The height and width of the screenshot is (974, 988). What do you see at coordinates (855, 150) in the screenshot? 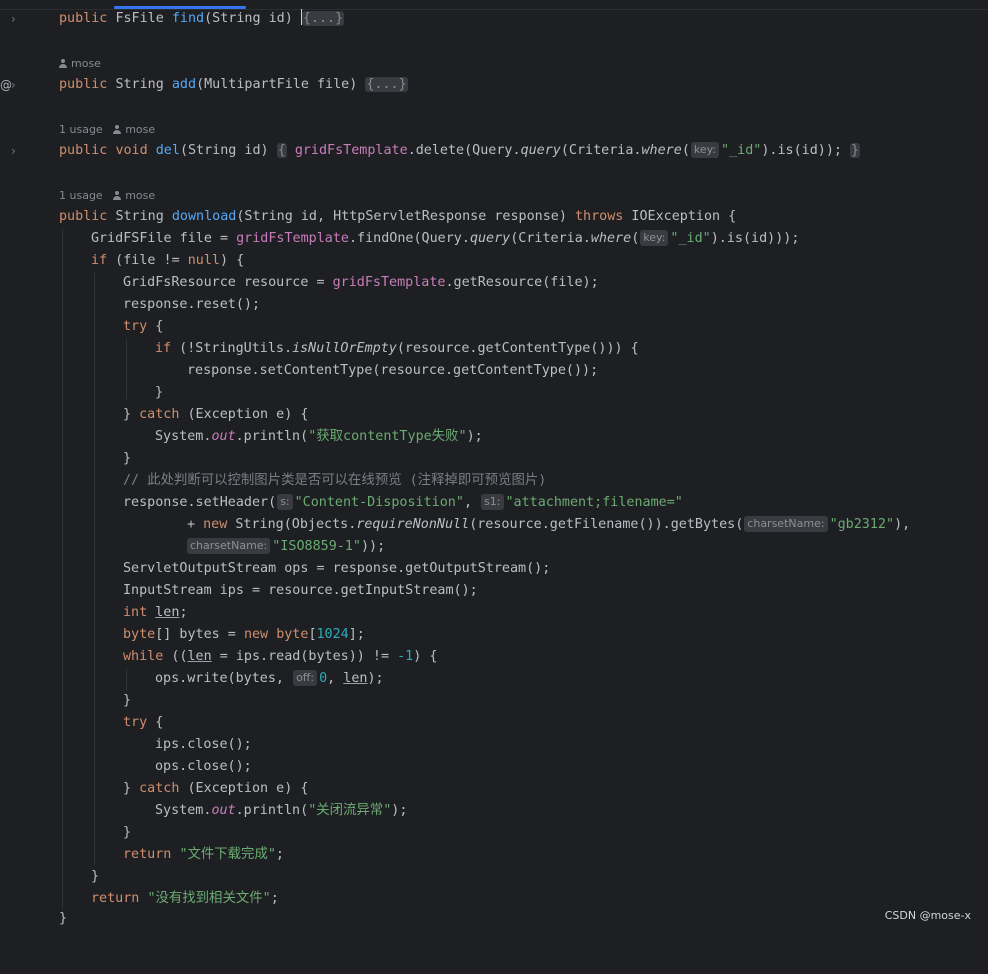
I see `fold-brace: }` at bounding box center [855, 150].